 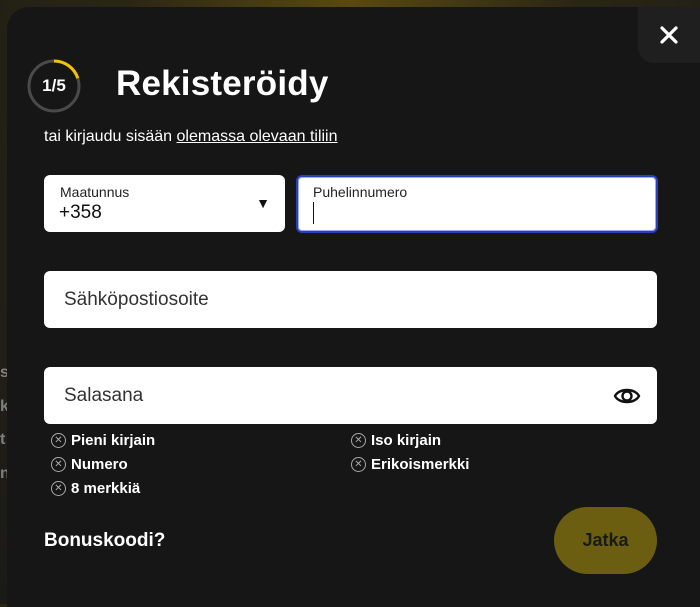 What do you see at coordinates (106, 488) in the screenshot?
I see `rule-label: 8 merkkiä` at bounding box center [106, 488].